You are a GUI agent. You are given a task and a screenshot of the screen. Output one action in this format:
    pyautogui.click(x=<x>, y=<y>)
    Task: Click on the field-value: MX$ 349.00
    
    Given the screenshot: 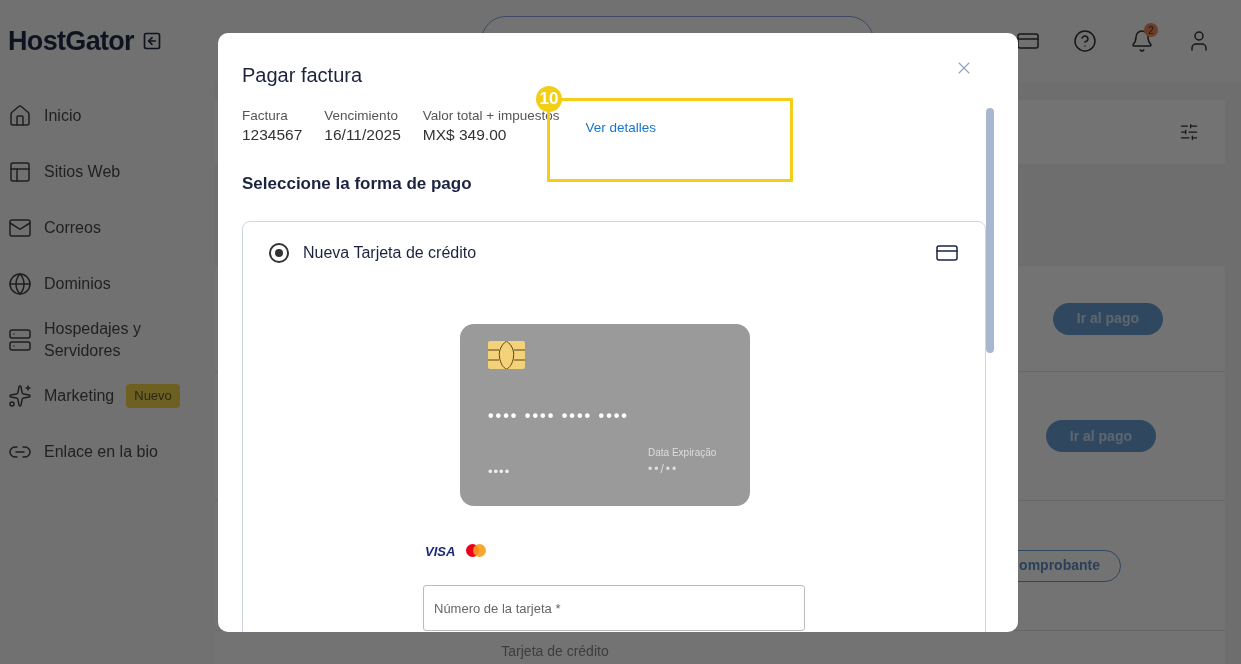 What is the action you would take?
    pyautogui.click(x=465, y=135)
    